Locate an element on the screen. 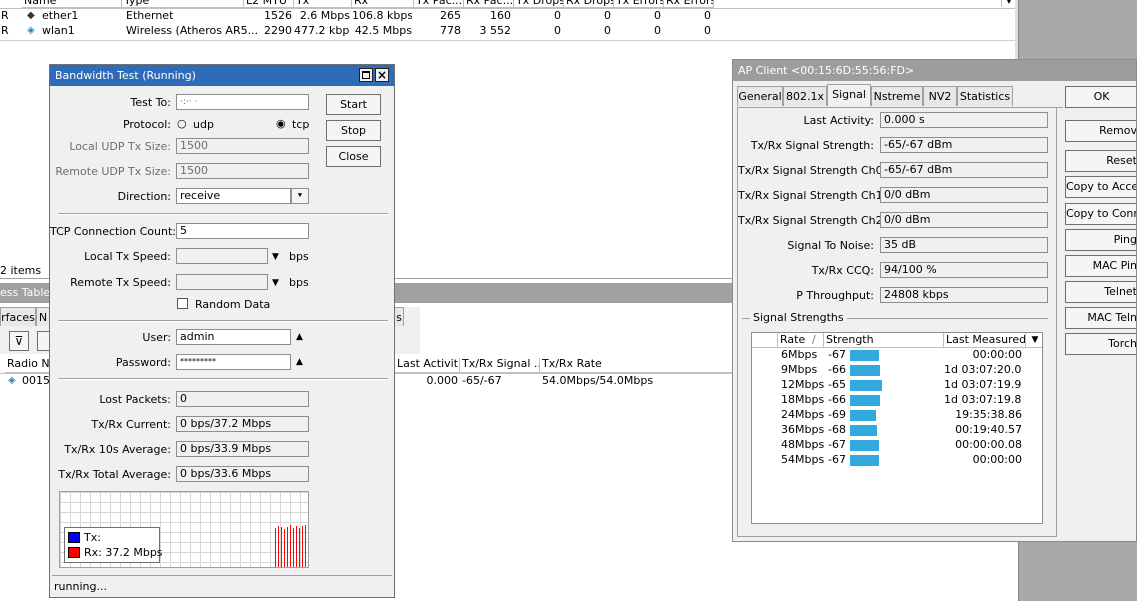  test-to-input: ·:·· · is located at coordinates (242, 102).